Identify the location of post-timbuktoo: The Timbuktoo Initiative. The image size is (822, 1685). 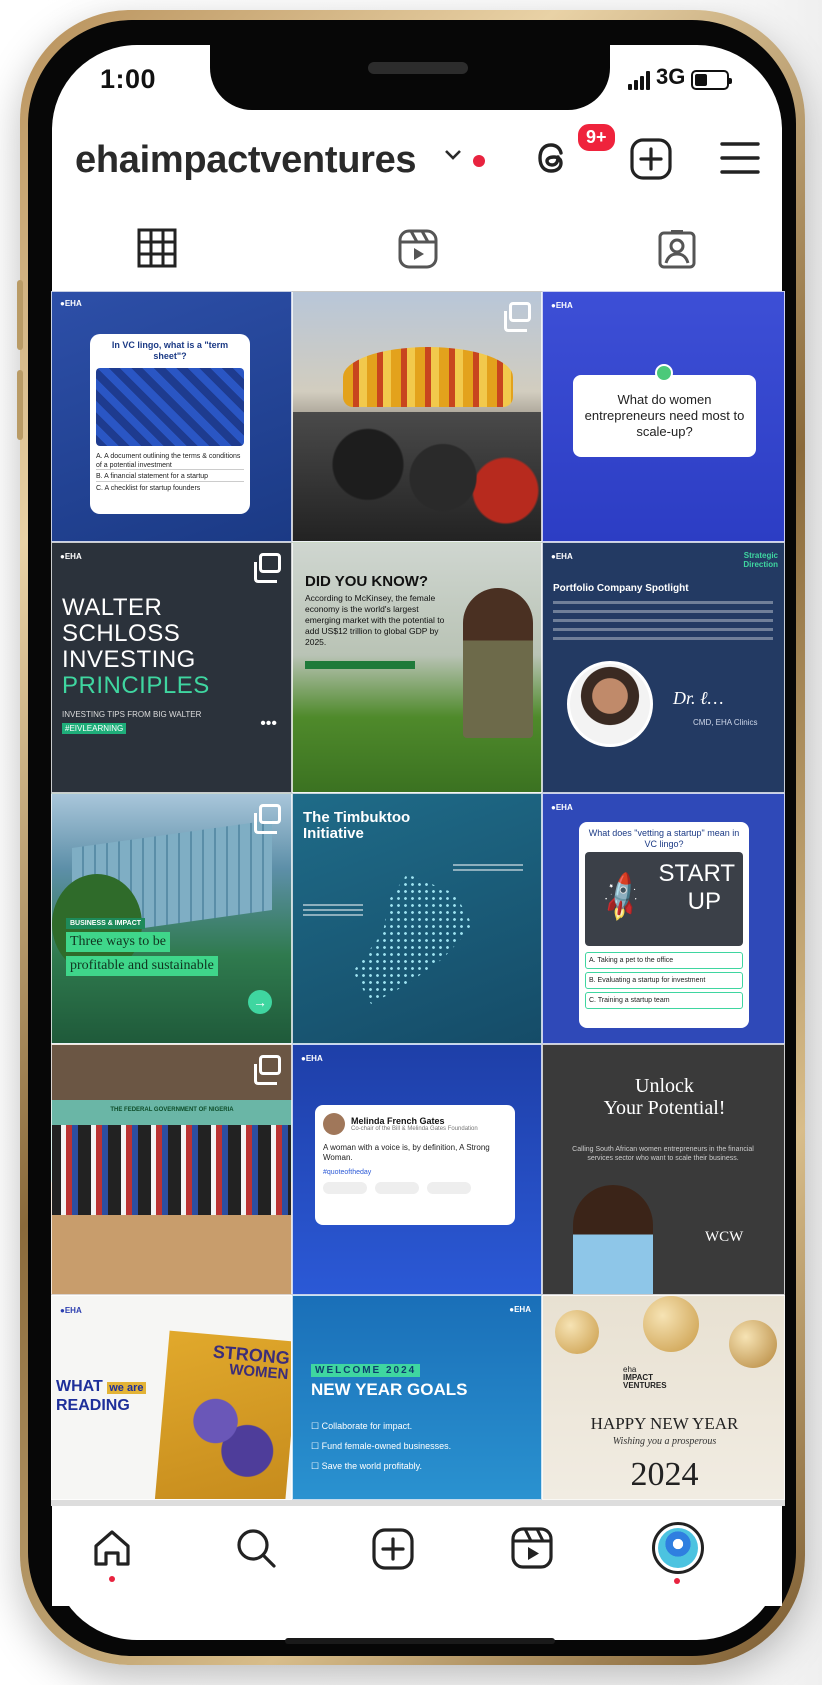
(417, 918).